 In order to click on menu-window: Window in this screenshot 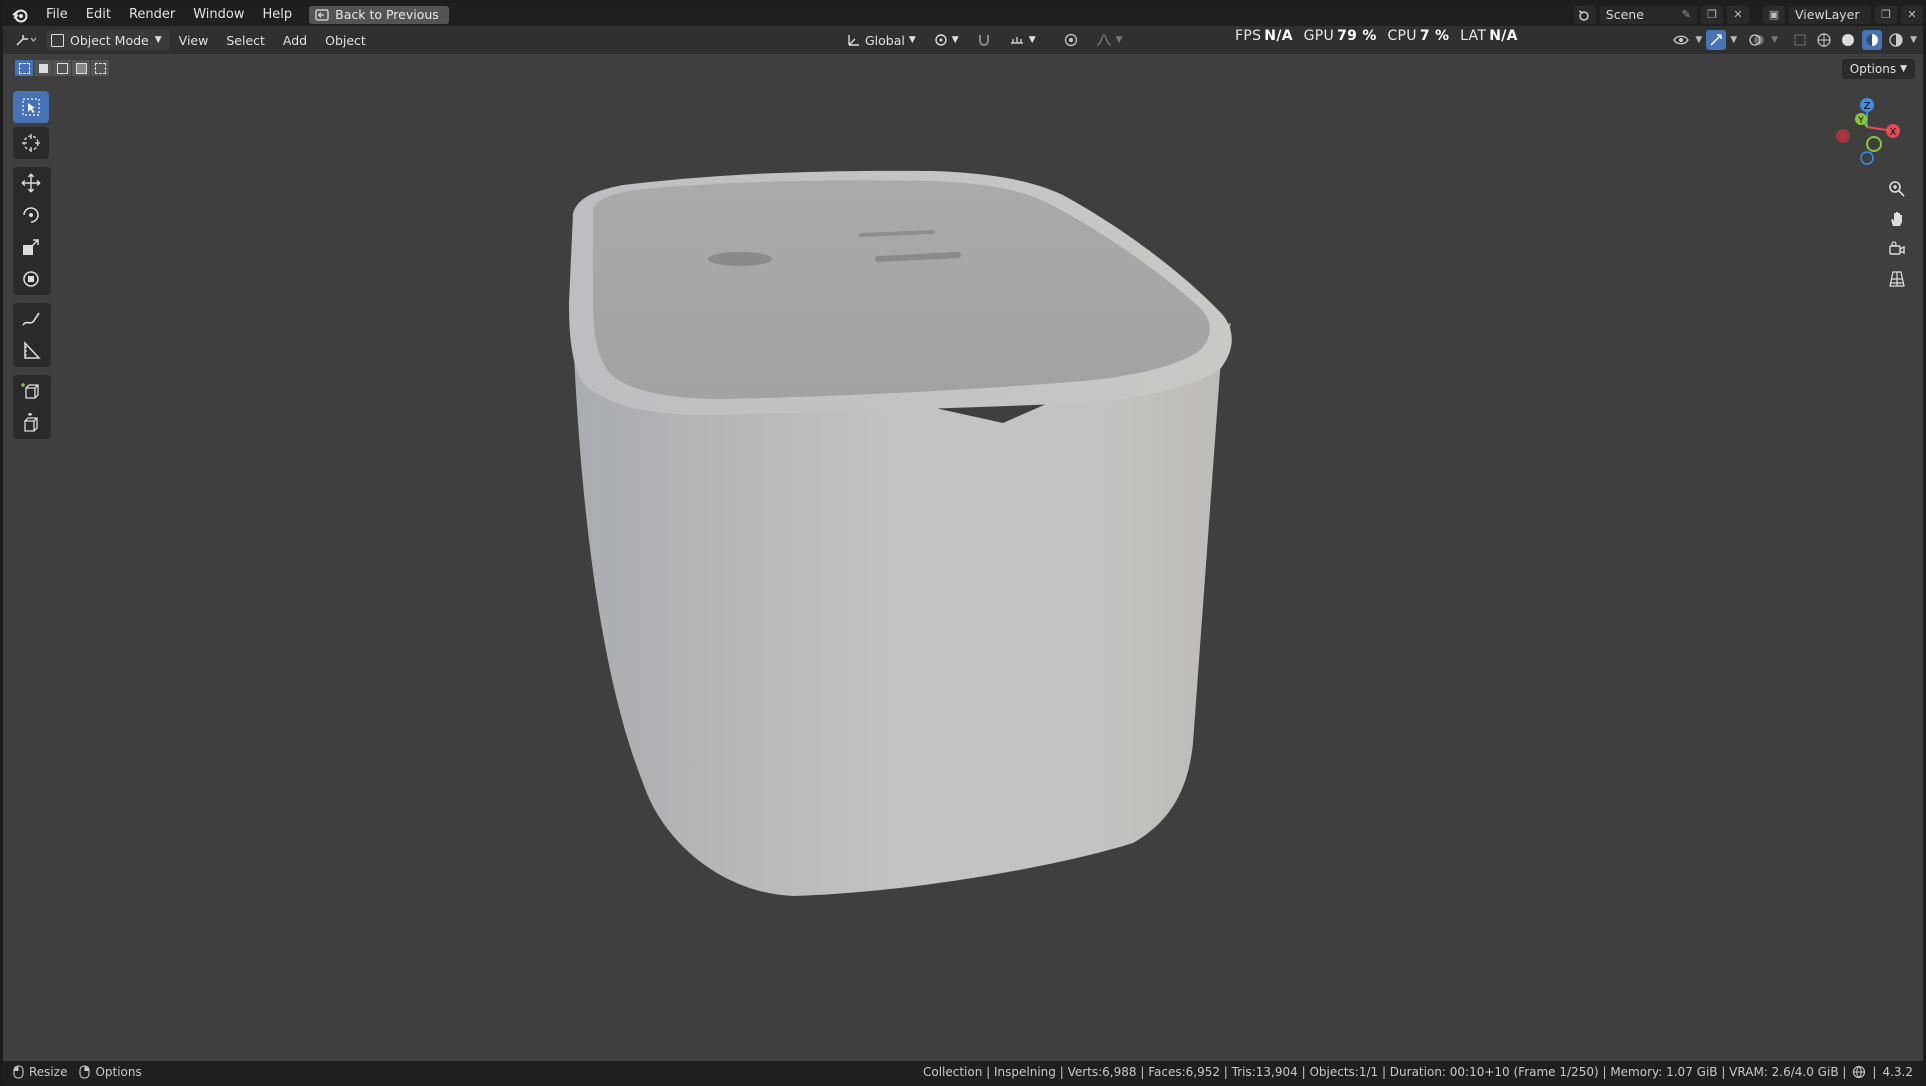, I will do `click(218, 14)`.